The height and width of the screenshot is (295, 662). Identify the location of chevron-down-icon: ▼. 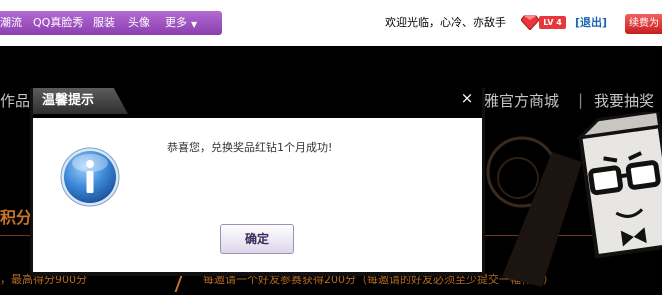
(194, 25).